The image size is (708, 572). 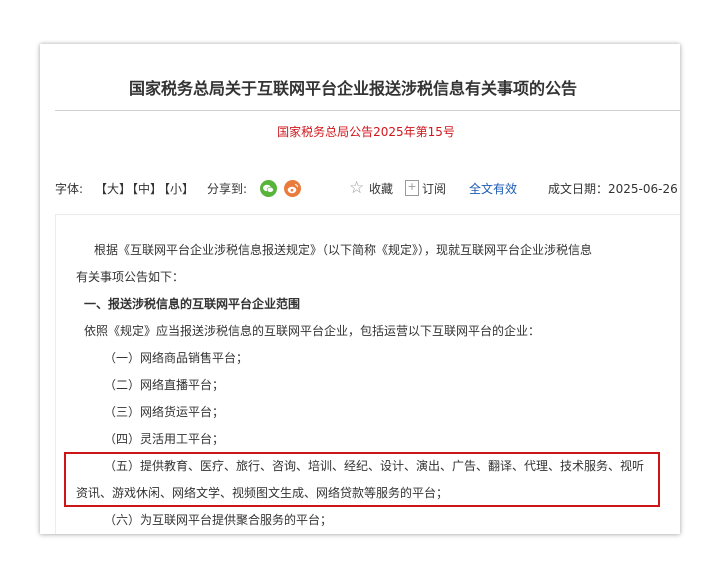 What do you see at coordinates (362, 479) in the screenshot?
I see `highlight-annotation-box` at bounding box center [362, 479].